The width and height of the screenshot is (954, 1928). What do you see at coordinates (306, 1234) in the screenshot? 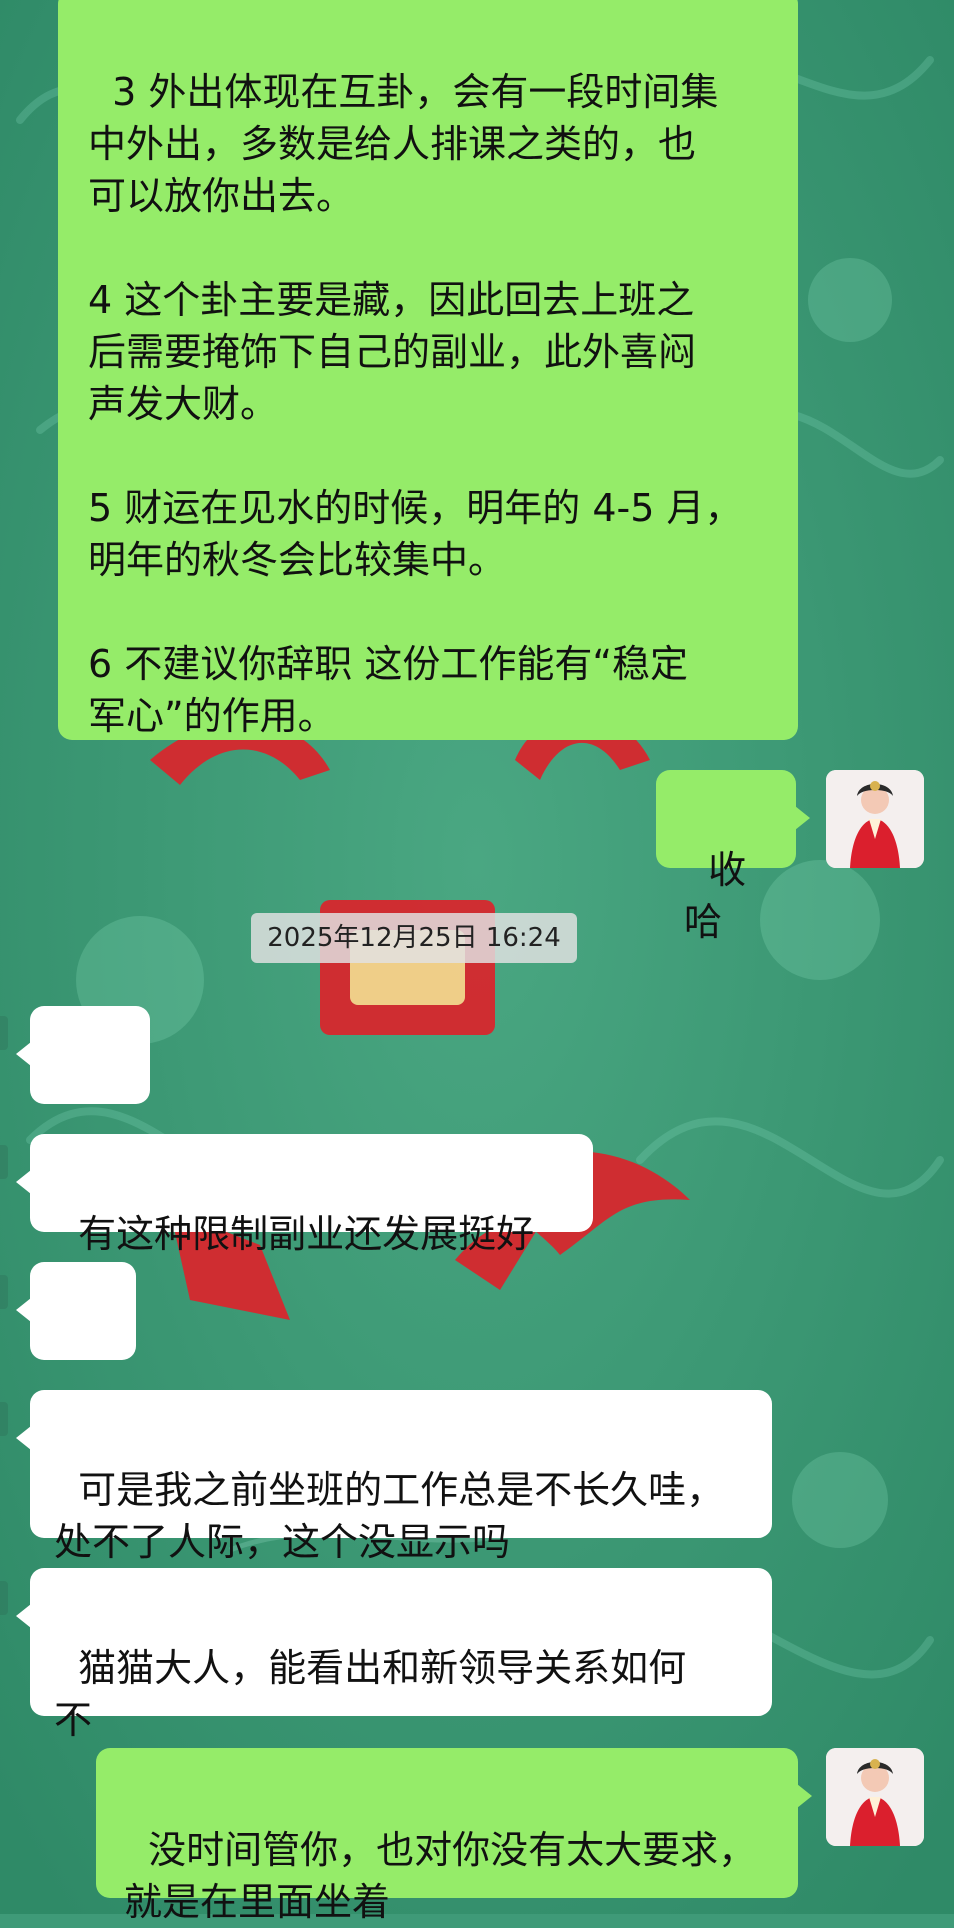
I see `message-text: 有这种限制副业还发展挺好` at bounding box center [306, 1234].